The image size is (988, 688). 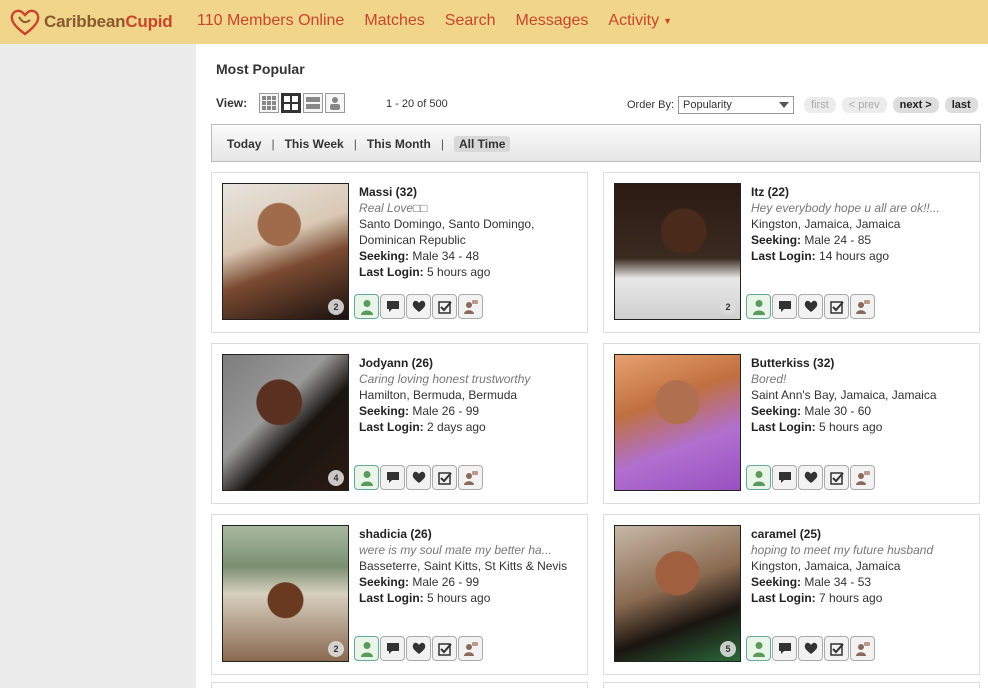 I want to click on filter-this-month: This Month, so click(x=399, y=144).